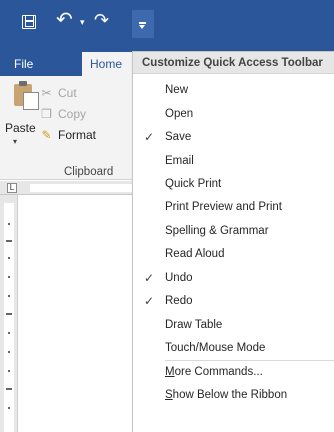 The width and height of the screenshot is (334, 432). I want to click on save-icon, so click(29, 22).